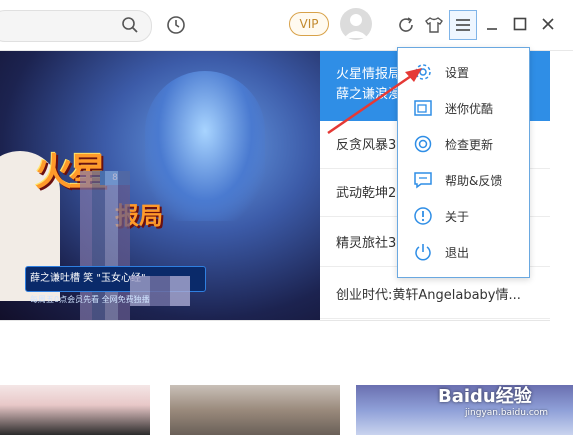 The image size is (573, 435). I want to click on hamburger-icon, so click(463, 25).